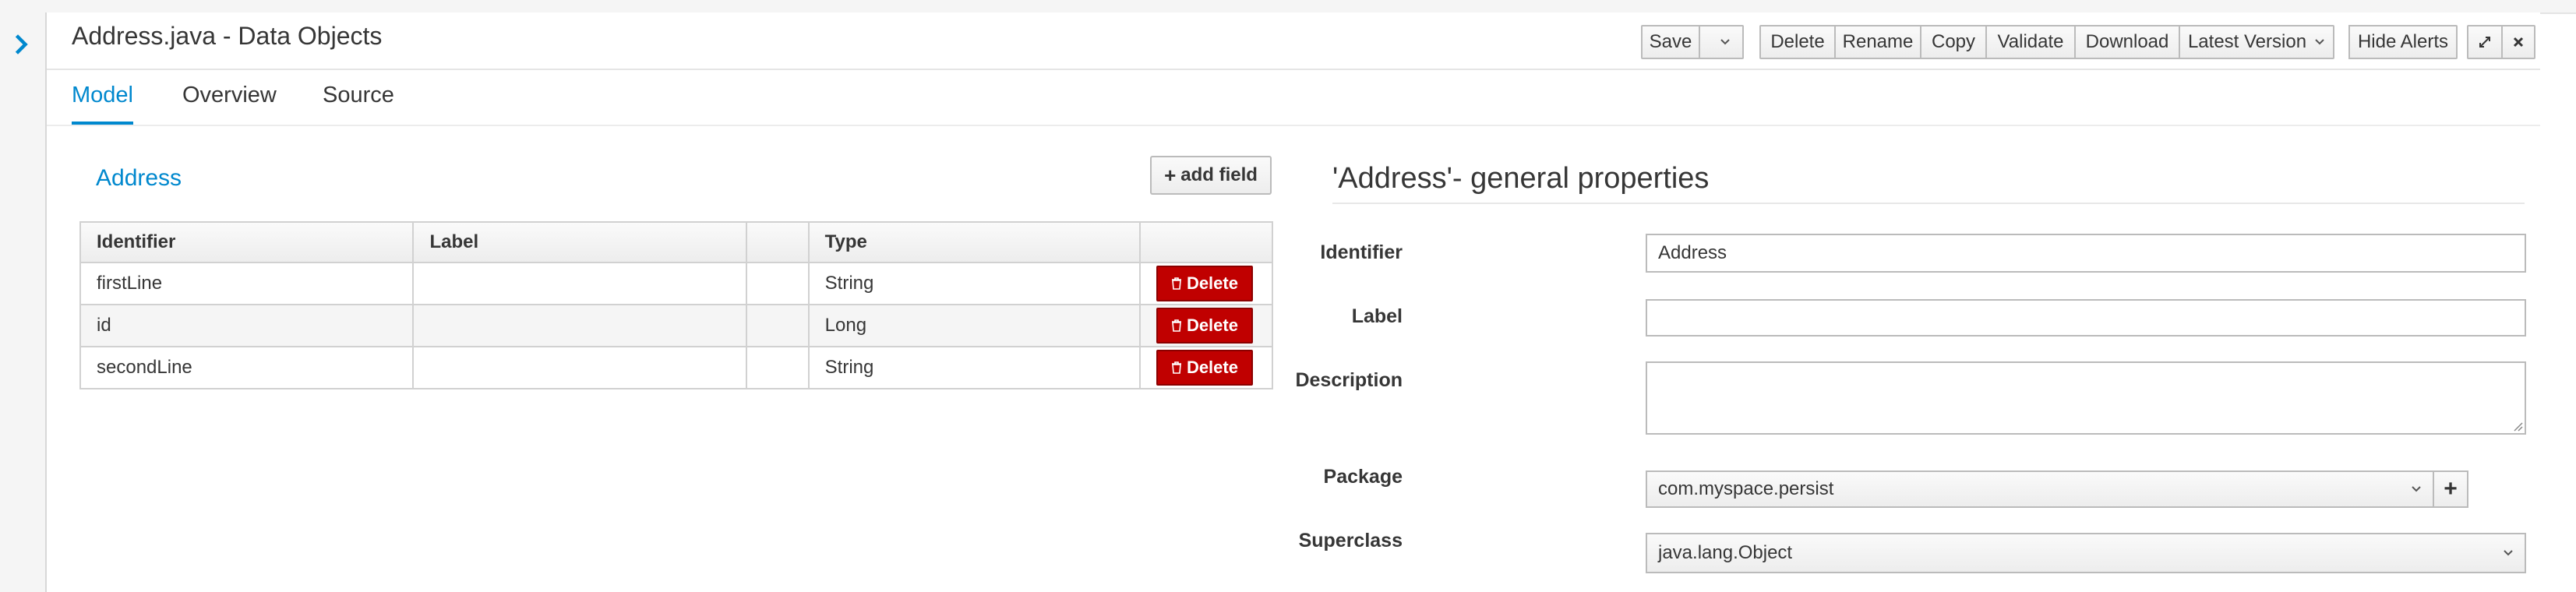 This screenshot has height=592, width=2576. I want to click on column-header-actions, so click(1206, 242).